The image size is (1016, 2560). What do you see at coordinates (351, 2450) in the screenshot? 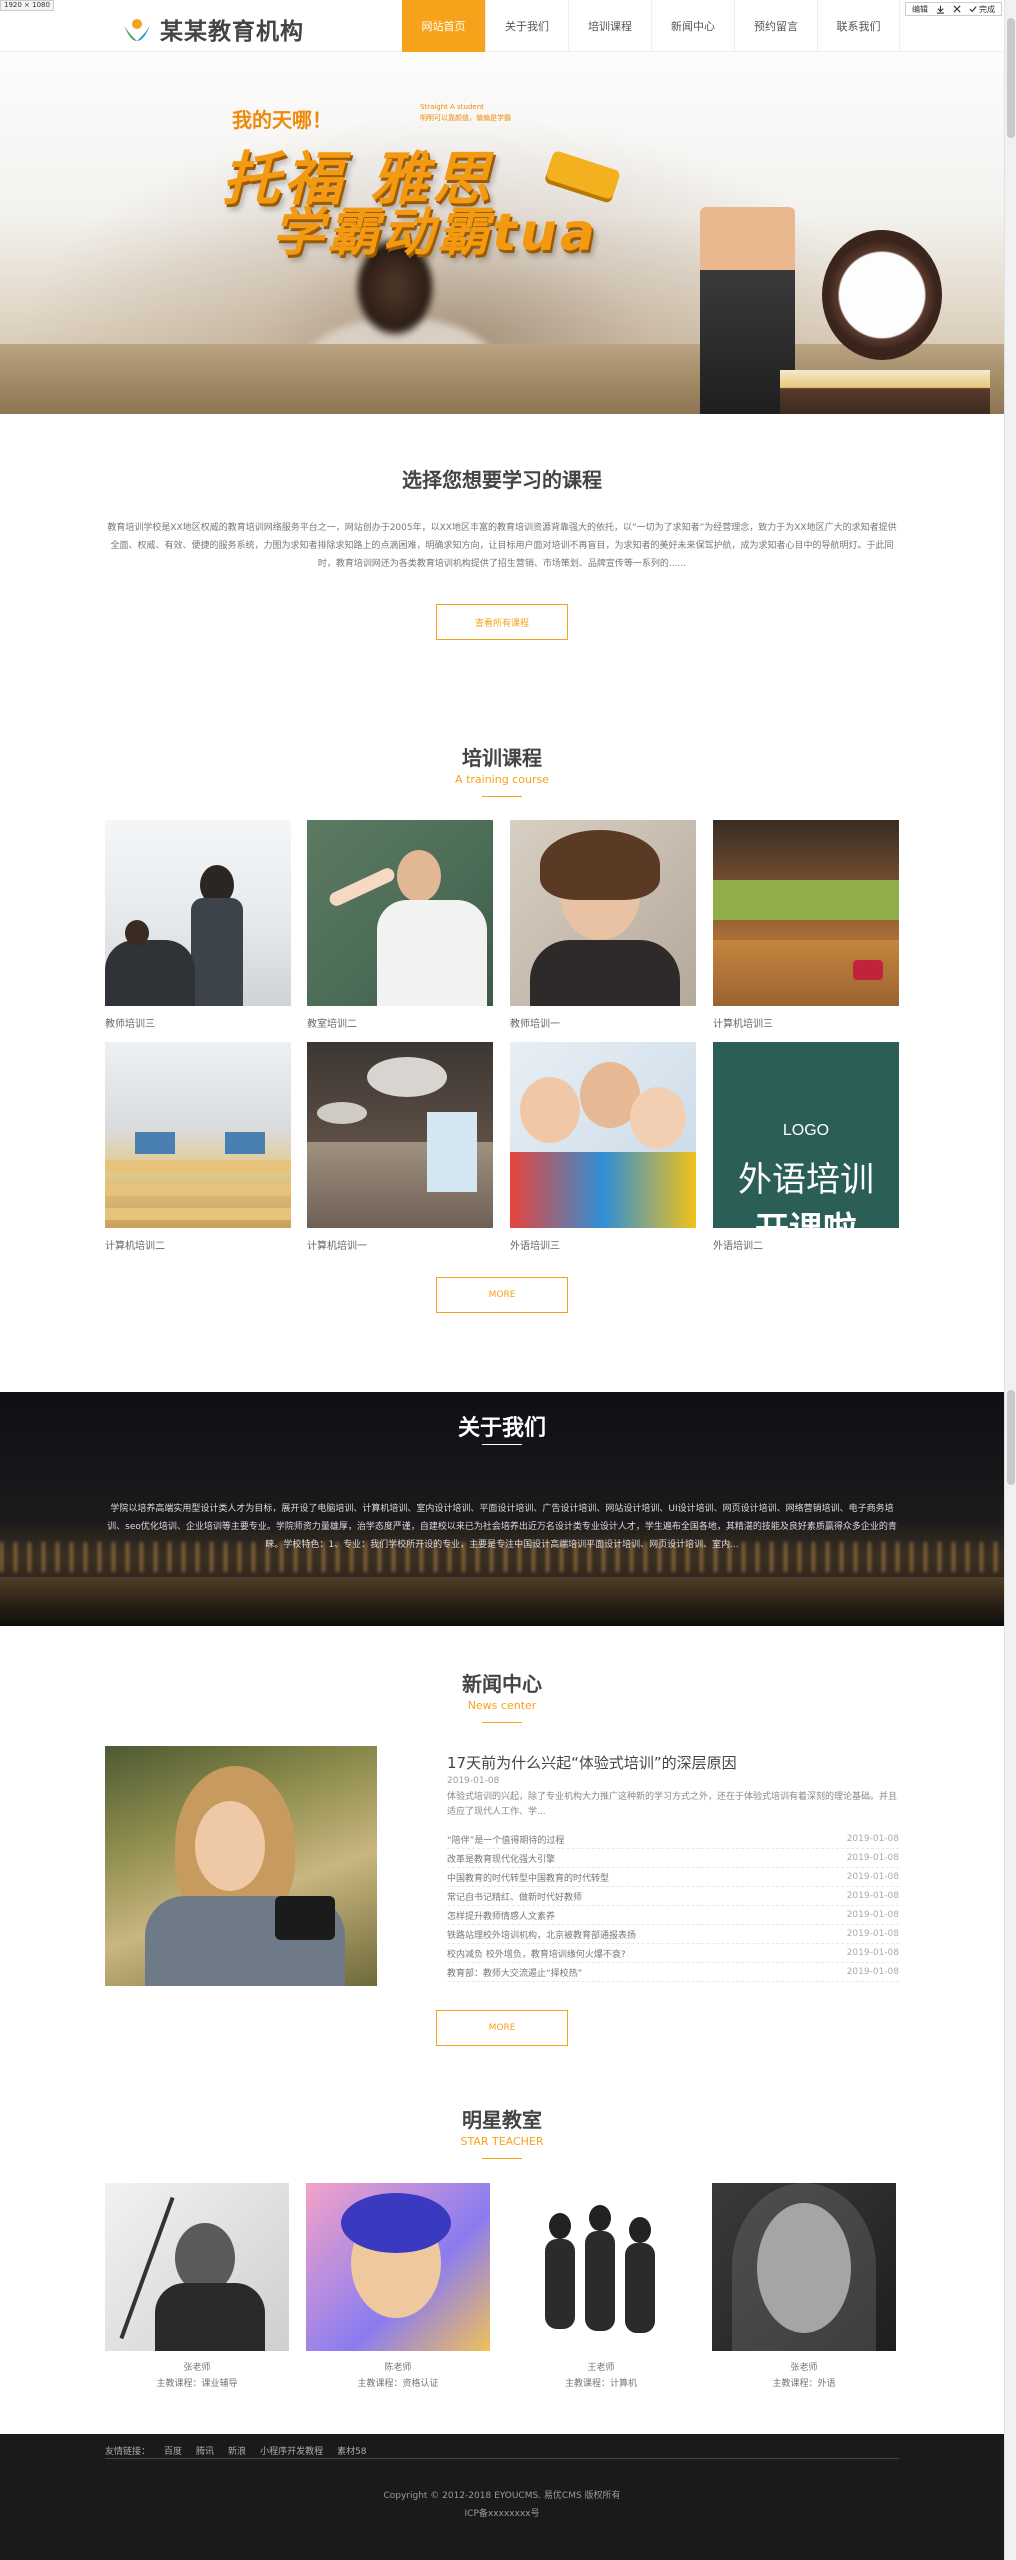
I see `friend-link: 素材58` at bounding box center [351, 2450].